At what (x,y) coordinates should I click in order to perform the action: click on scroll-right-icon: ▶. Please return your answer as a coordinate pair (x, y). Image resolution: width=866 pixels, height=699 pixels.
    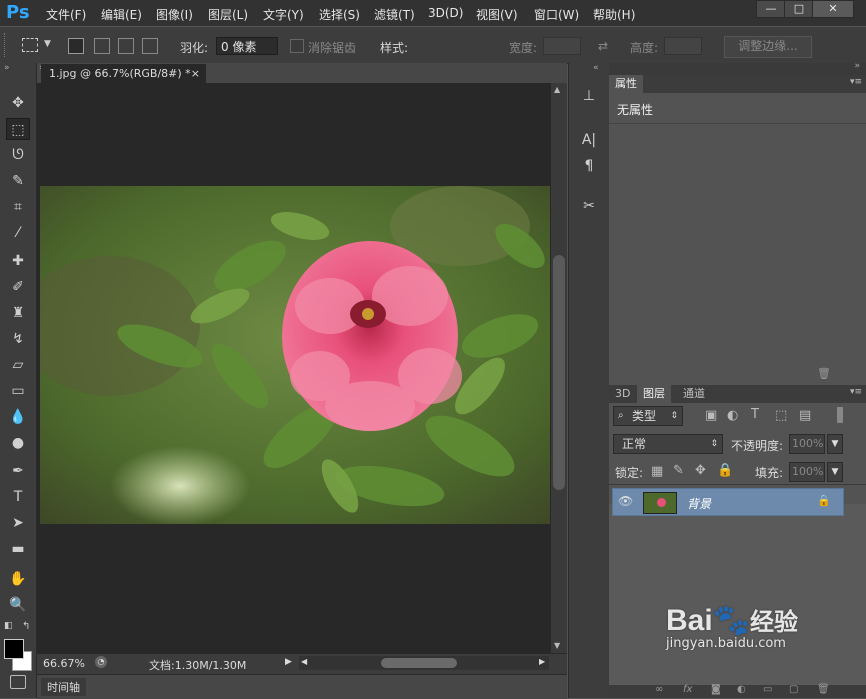
    Looking at the image, I should click on (542, 661).